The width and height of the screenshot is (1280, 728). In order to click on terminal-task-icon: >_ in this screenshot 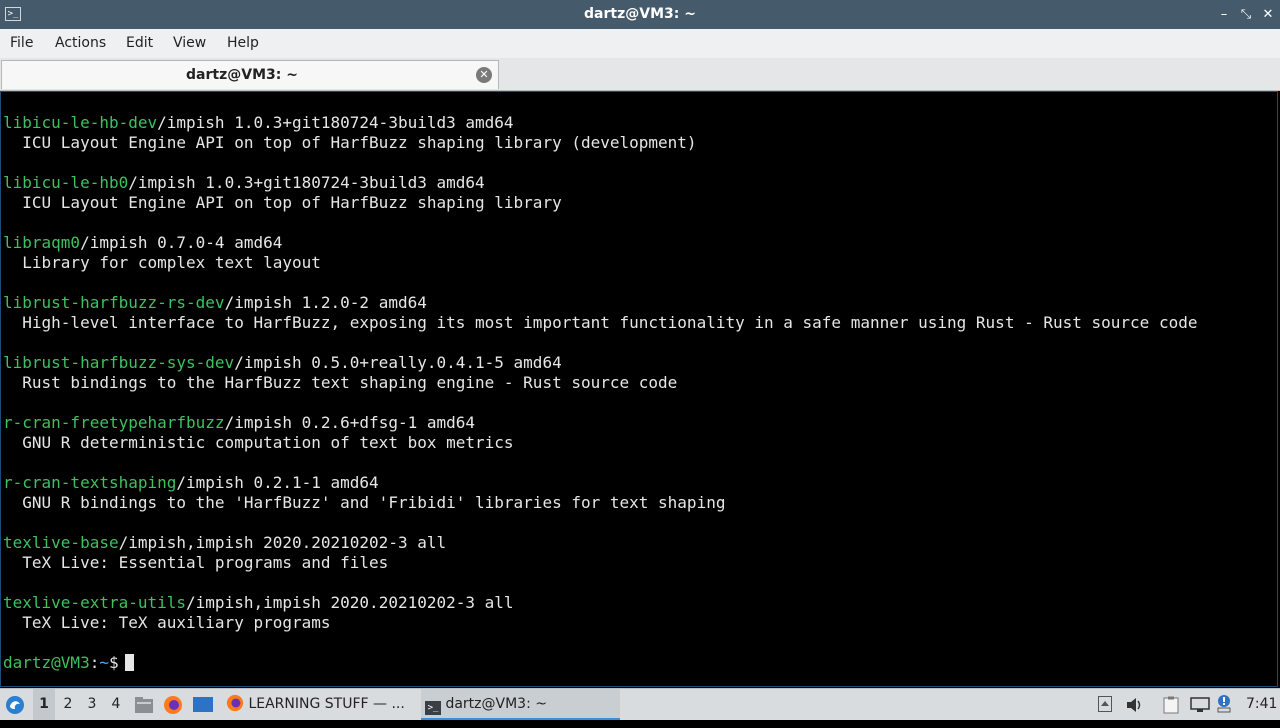, I will do `click(433, 708)`.